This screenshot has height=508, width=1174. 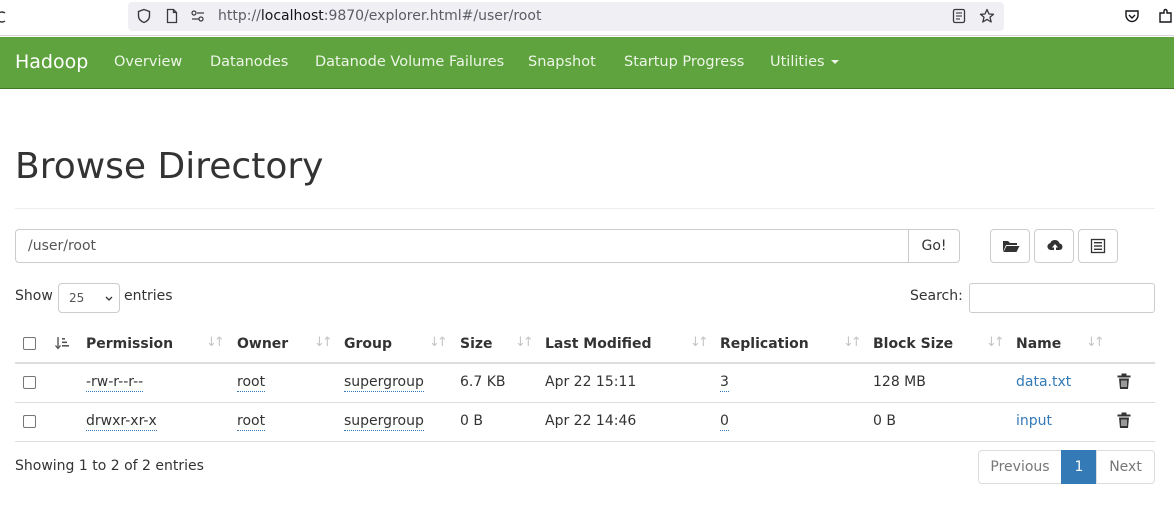 What do you see at coordinates (51, 62) in the screenshot?
I see `brand-logo: Hadoop` at bounding box center [51, 62].